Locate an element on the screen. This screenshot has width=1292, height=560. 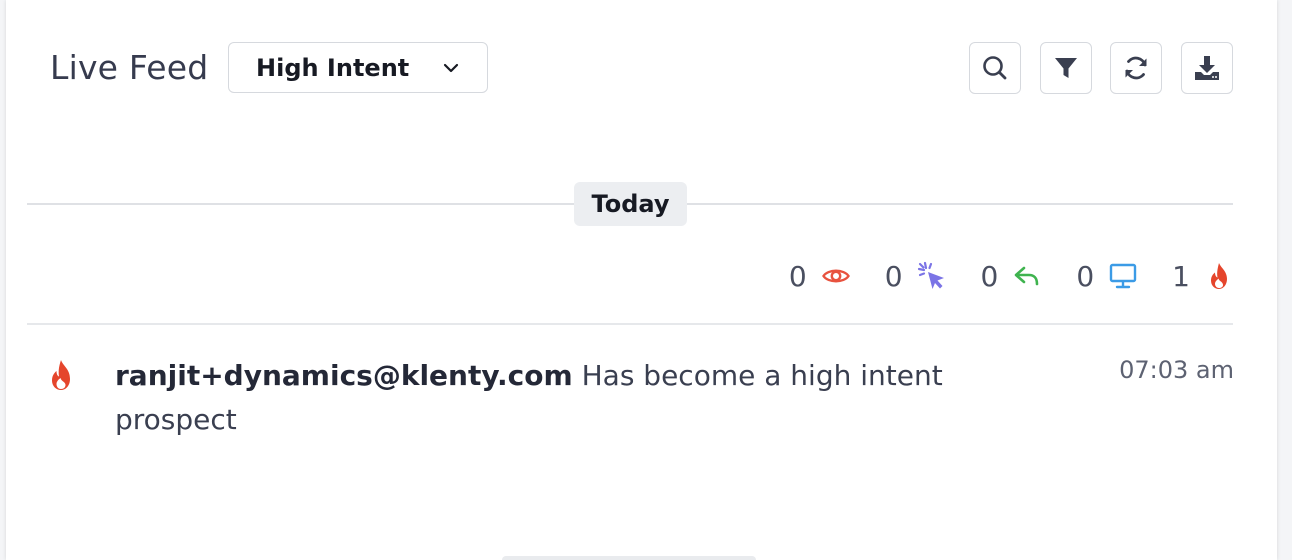
filter-button is located at coordinates (1066, 68).